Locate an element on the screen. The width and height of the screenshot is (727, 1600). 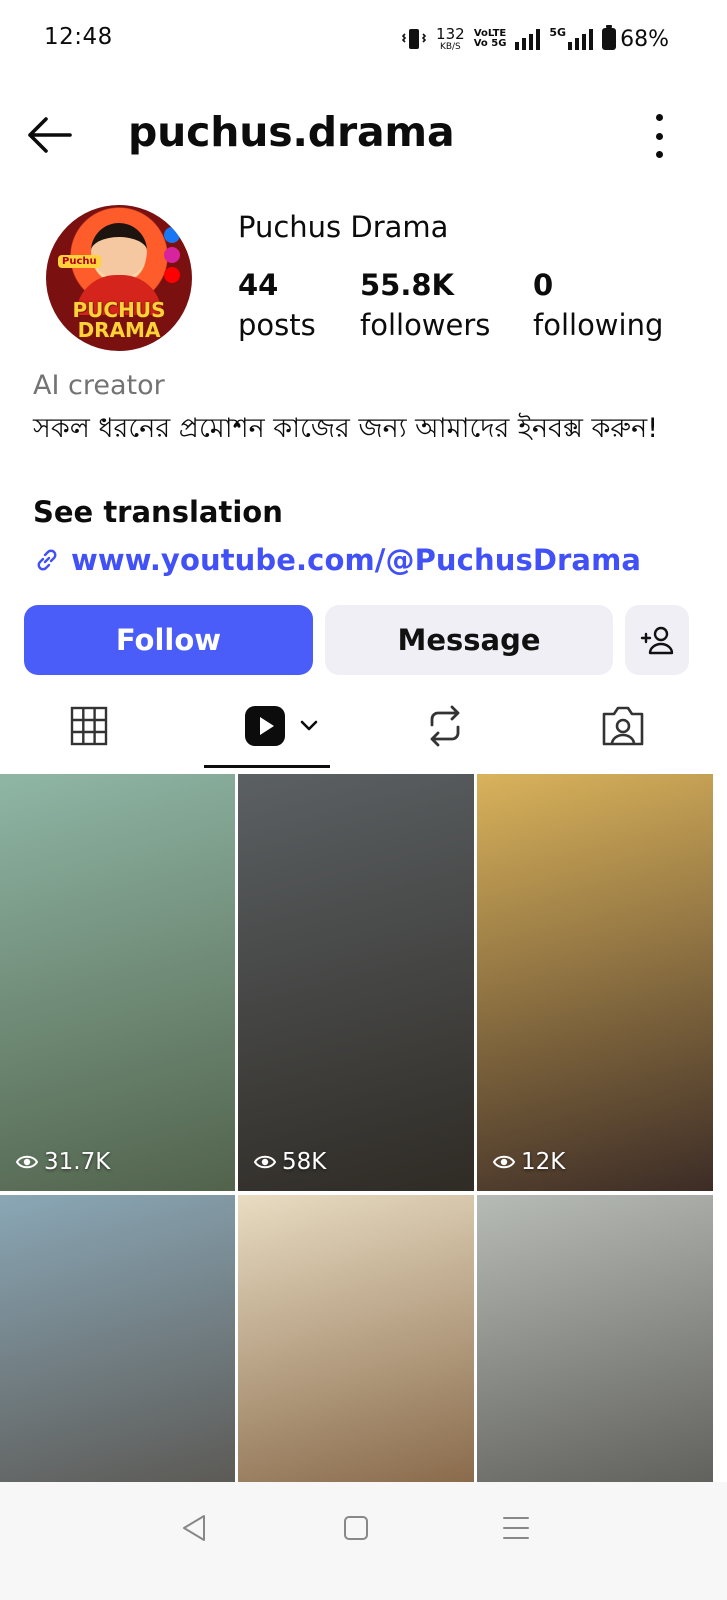
volte-indicator: VoLTE Vo 5G is located at coordinates (490, 39).